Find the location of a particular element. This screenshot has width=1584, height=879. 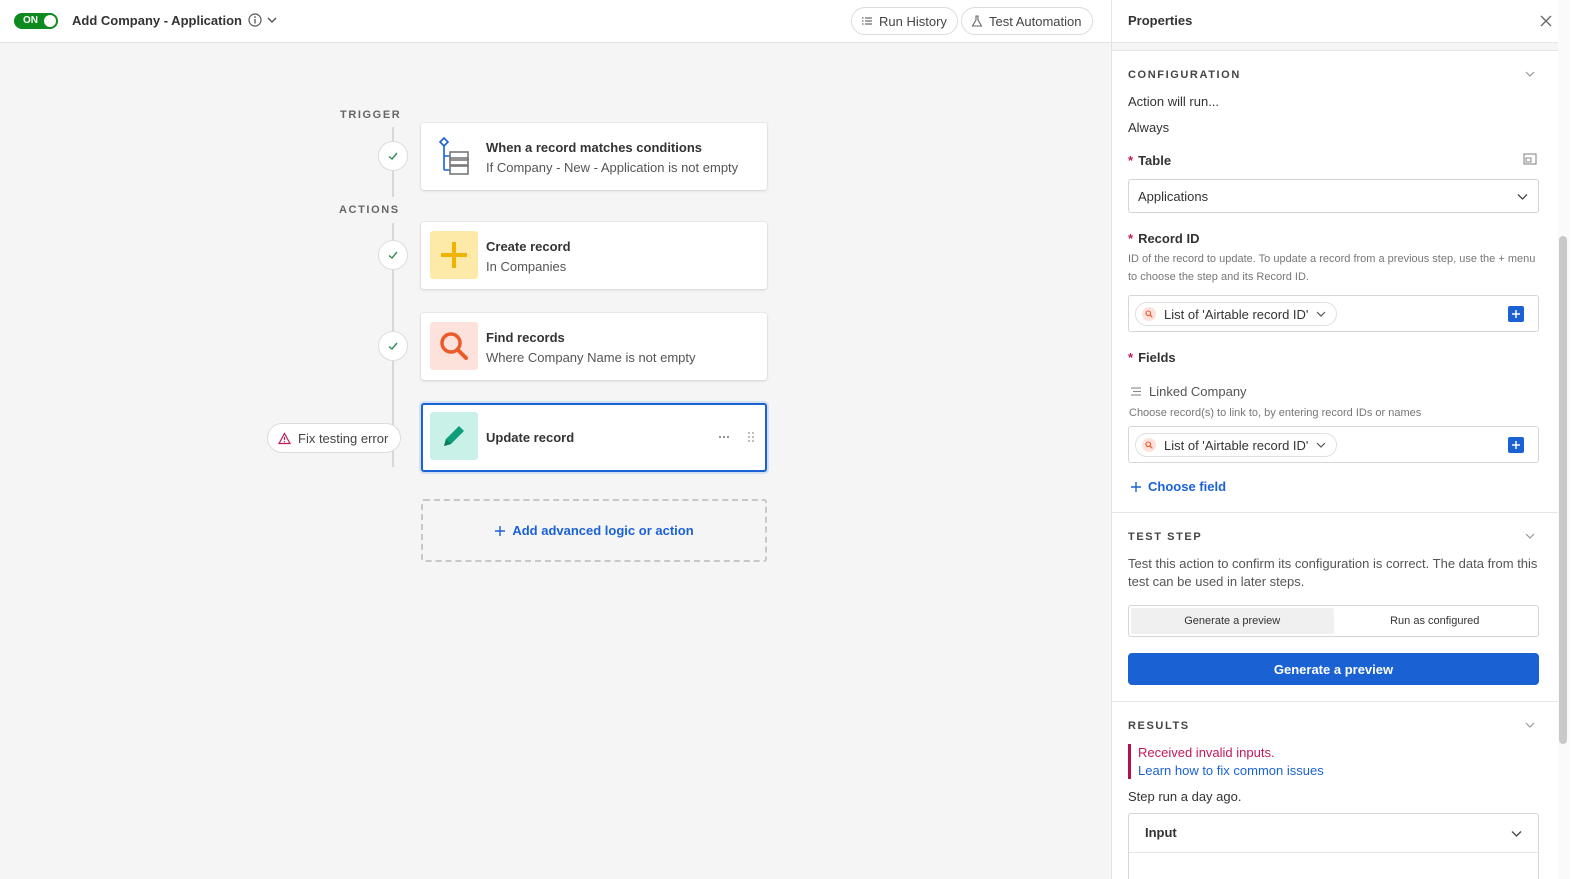

toggle-label: ON is located at coordinates (30, 20).